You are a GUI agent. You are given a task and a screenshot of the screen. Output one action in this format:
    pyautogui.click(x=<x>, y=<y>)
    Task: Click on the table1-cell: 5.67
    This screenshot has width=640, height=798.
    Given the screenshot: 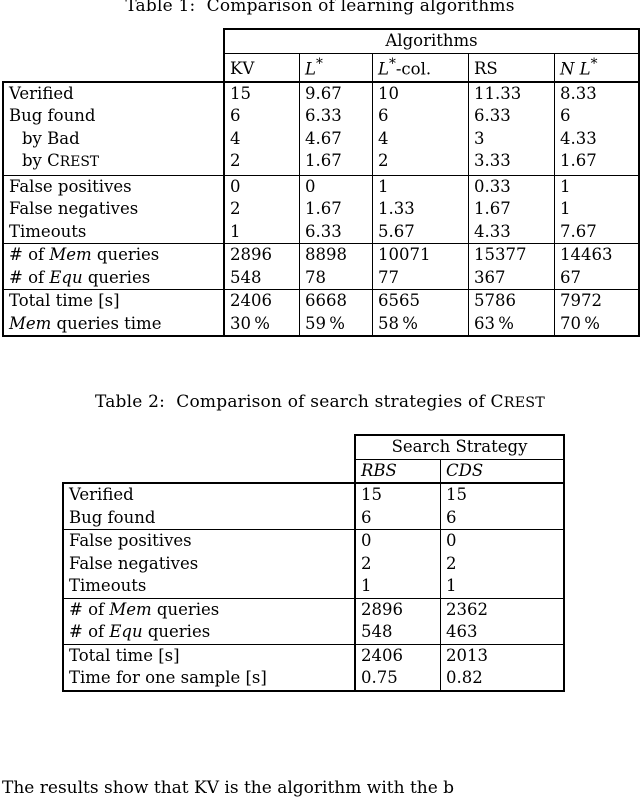 What is the action you would take?
    pyautogui.click(x=420, y=232)
    